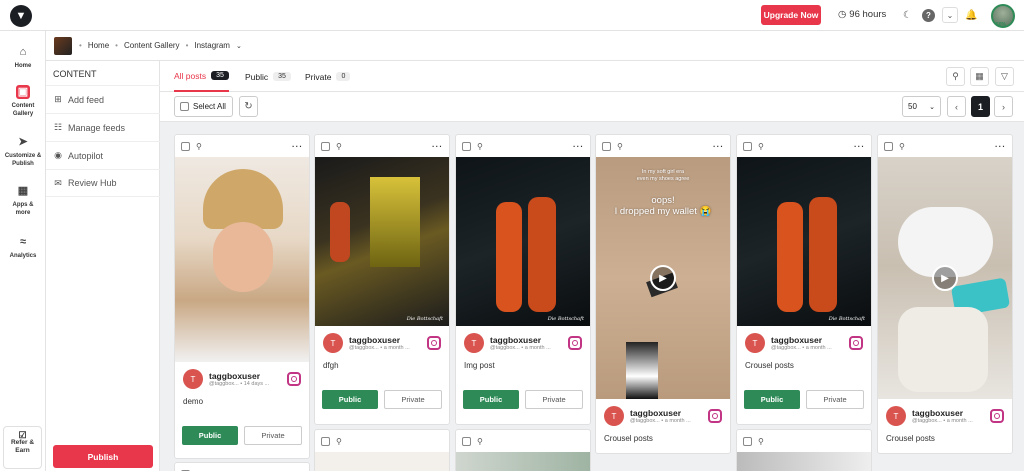 The image size is (1024, 471). I want to click on upgrade-now-button: Upgrade Now, so click(791, 15).